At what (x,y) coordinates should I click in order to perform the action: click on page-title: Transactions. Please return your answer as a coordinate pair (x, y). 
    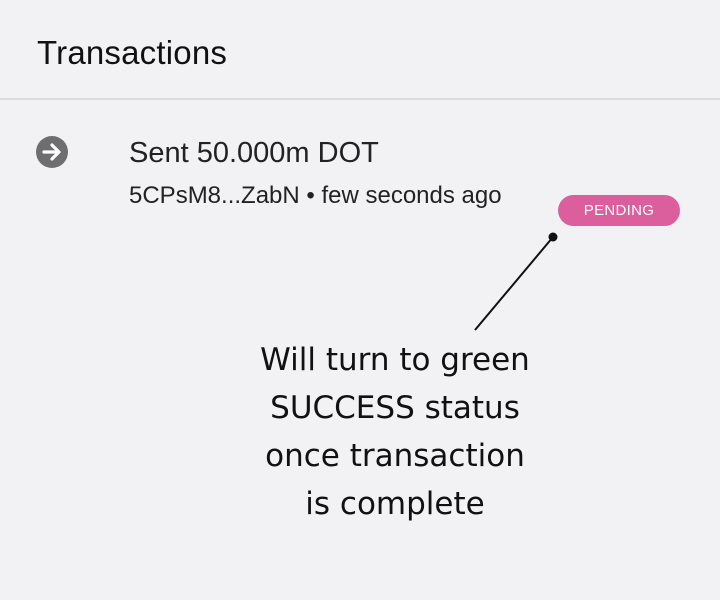
    Looking at the image, I should click on (132, 52).